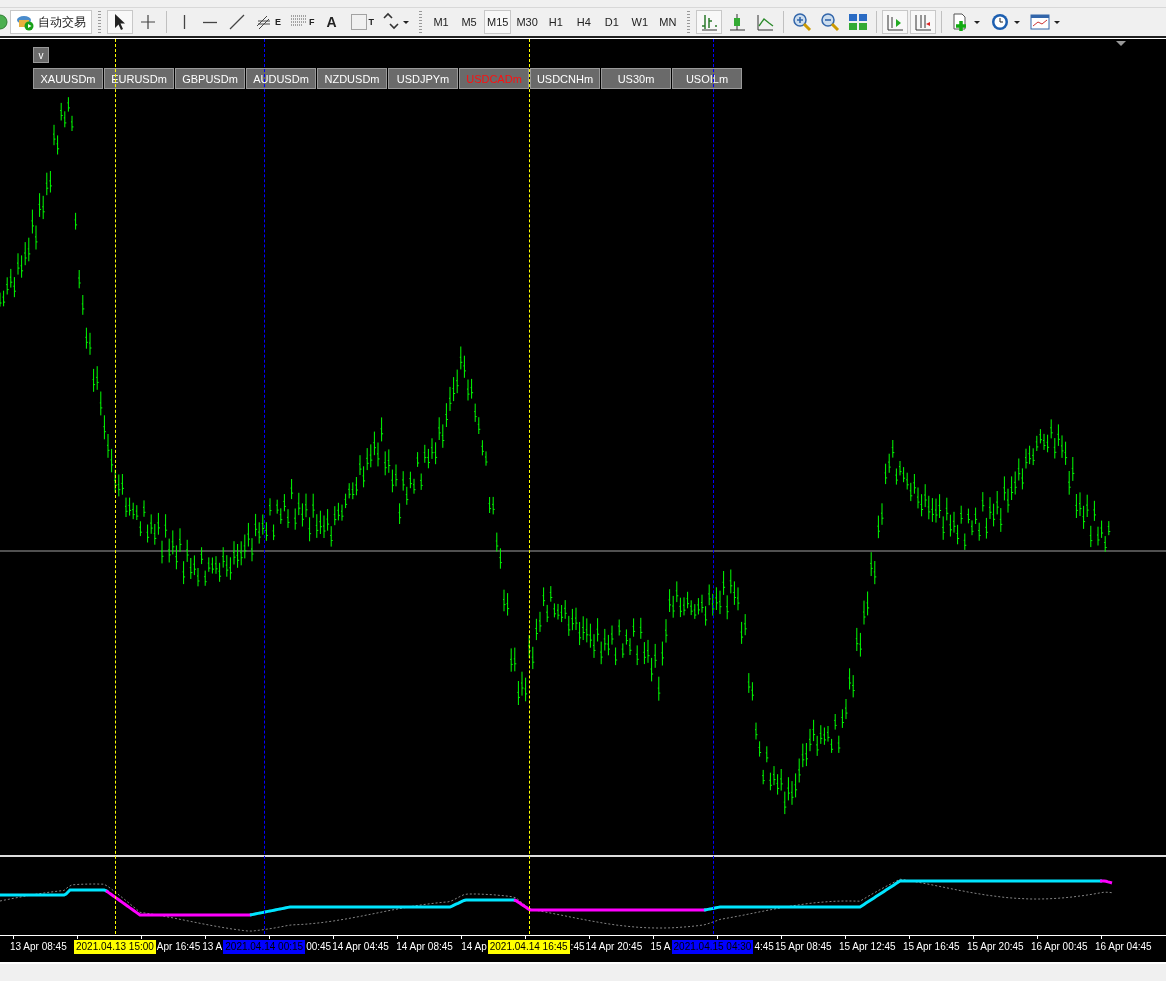 This screenshot has width=1166, height=981. I want to click on vertical-line-icon, so click(184, 22).